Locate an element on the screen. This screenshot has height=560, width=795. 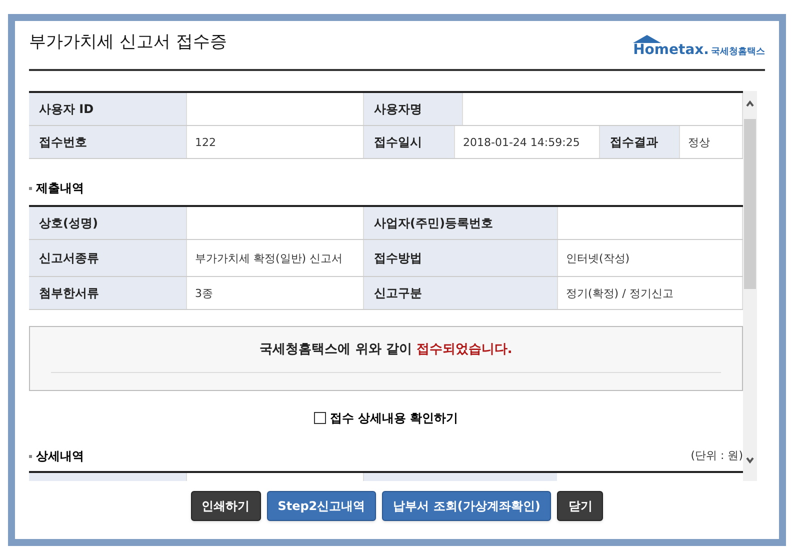
logo-subtitle: 국세청홈택스 is located at coordinates (738, 52).